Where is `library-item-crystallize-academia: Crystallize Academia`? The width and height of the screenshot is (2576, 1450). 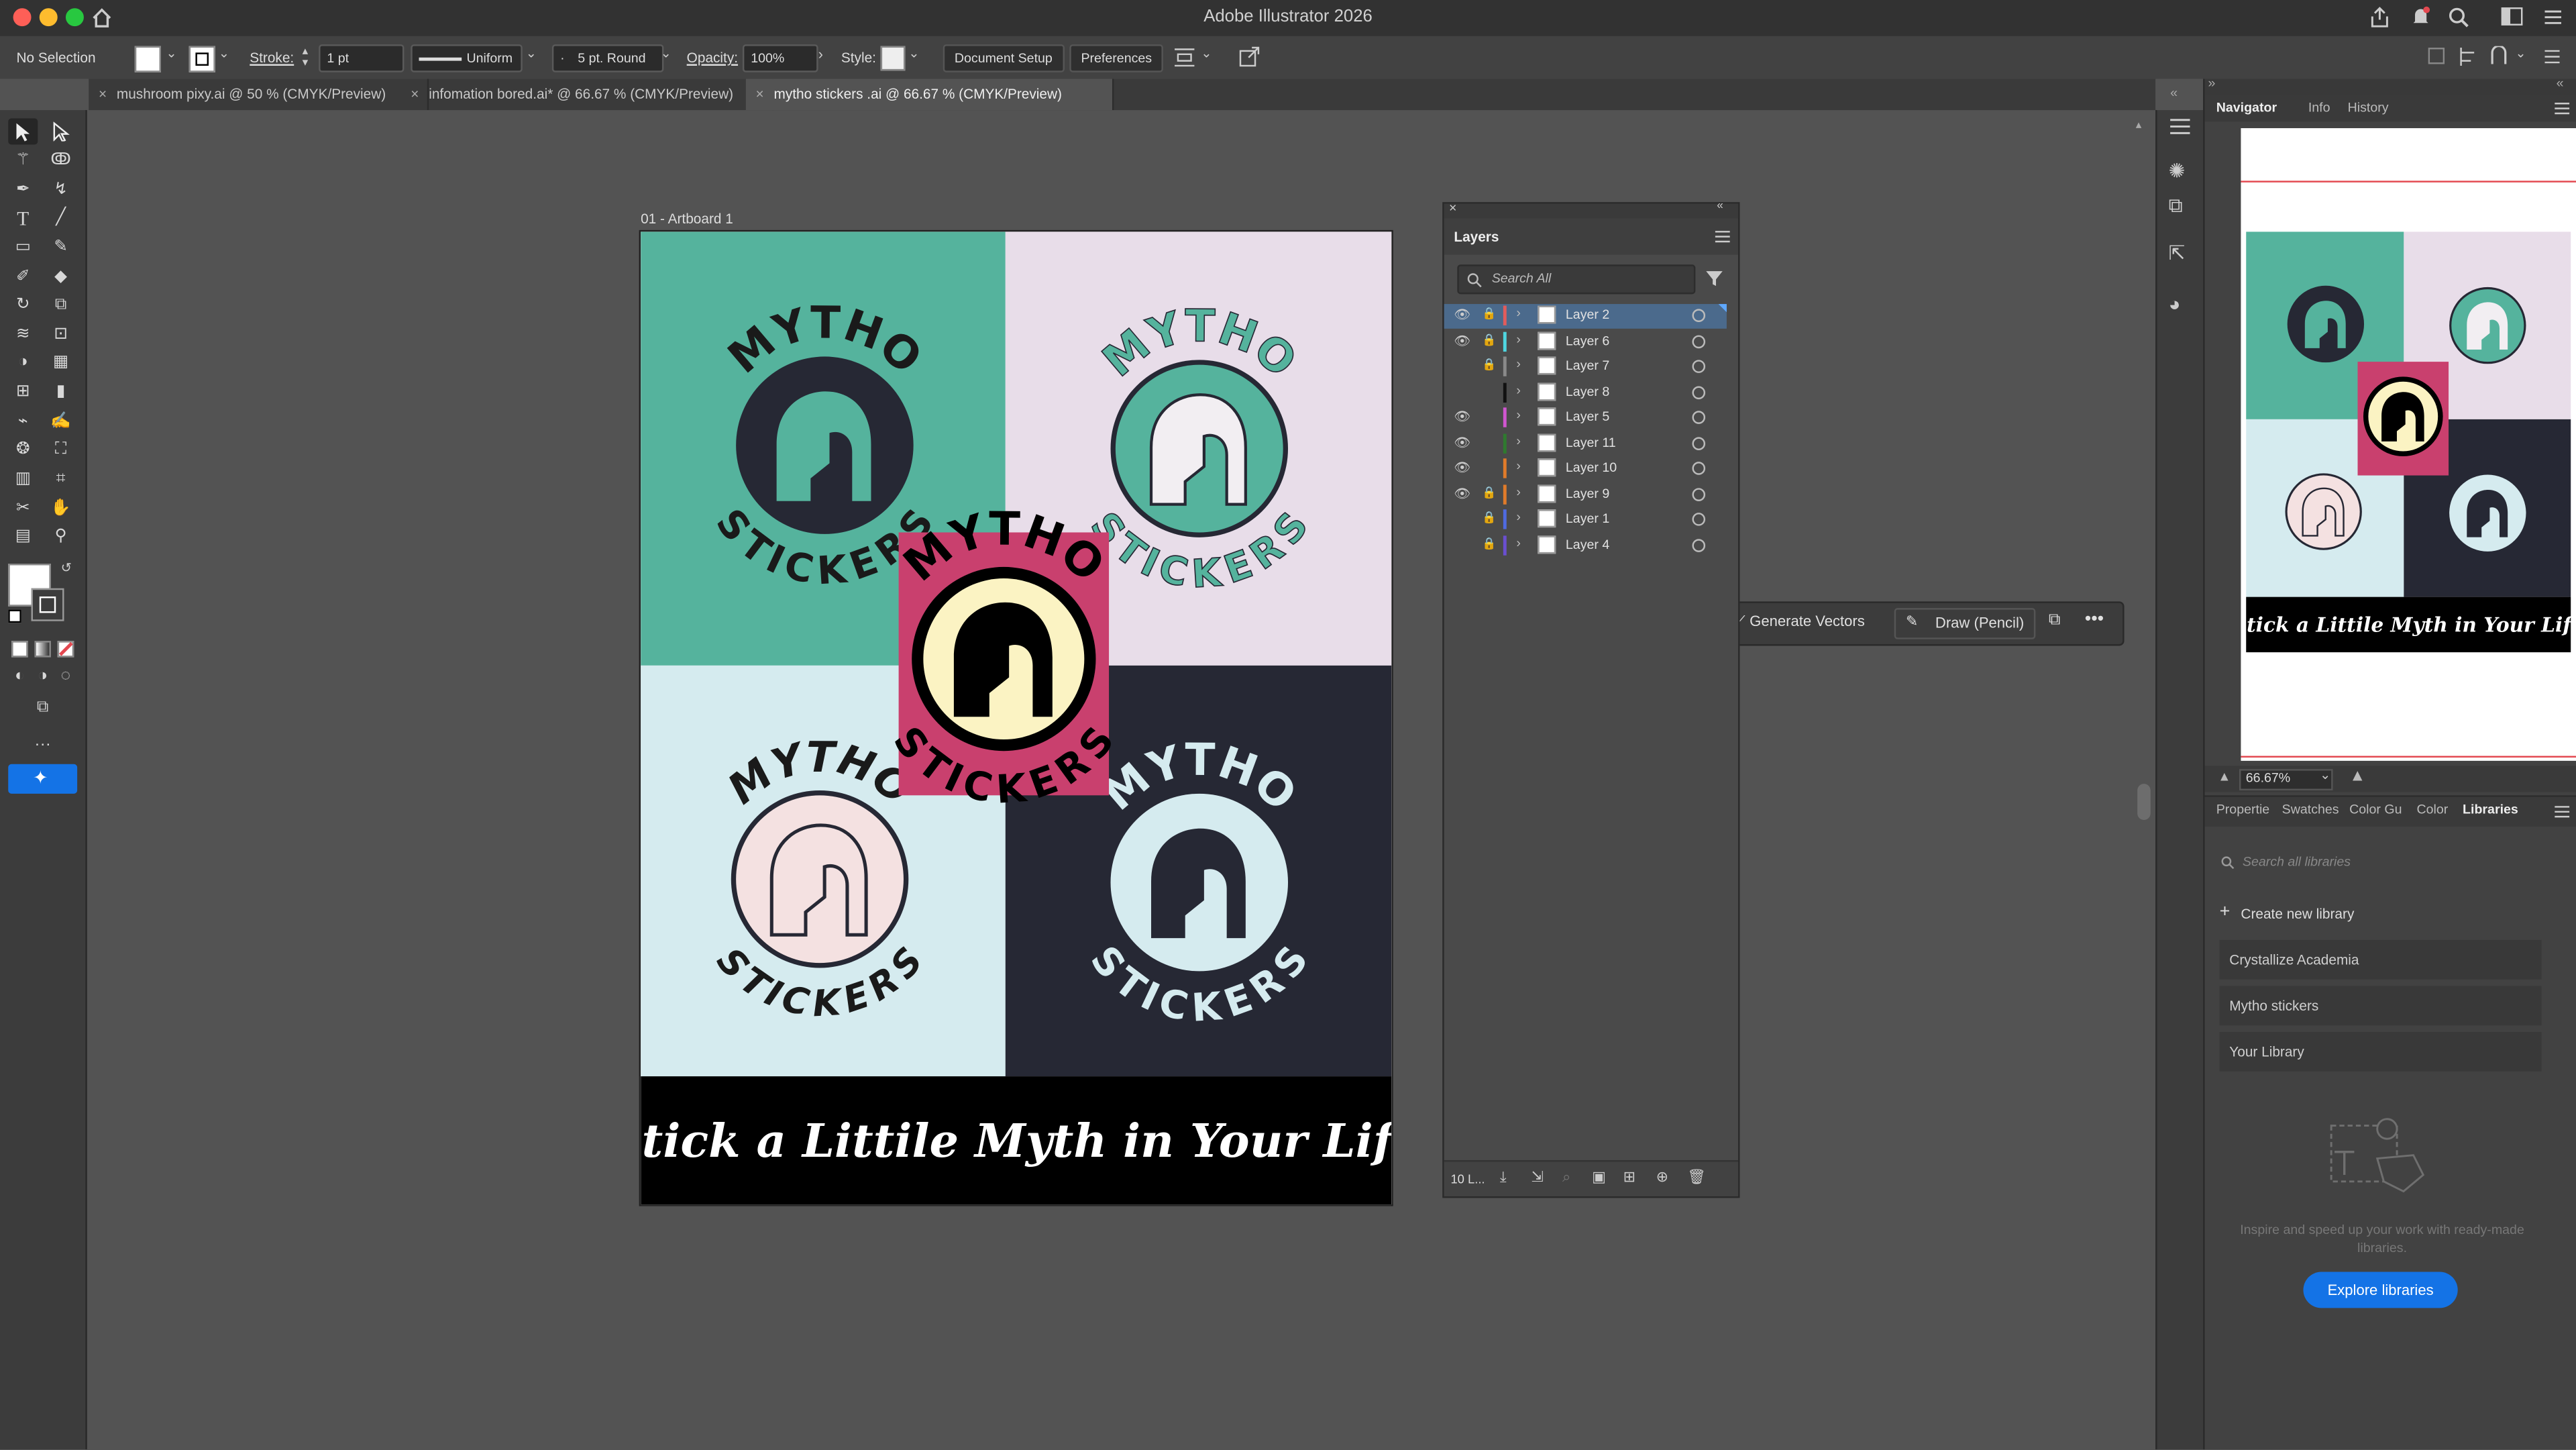 library-item-crystallize-academia: Crystallize Academia is located at coordinates (2380, 959).